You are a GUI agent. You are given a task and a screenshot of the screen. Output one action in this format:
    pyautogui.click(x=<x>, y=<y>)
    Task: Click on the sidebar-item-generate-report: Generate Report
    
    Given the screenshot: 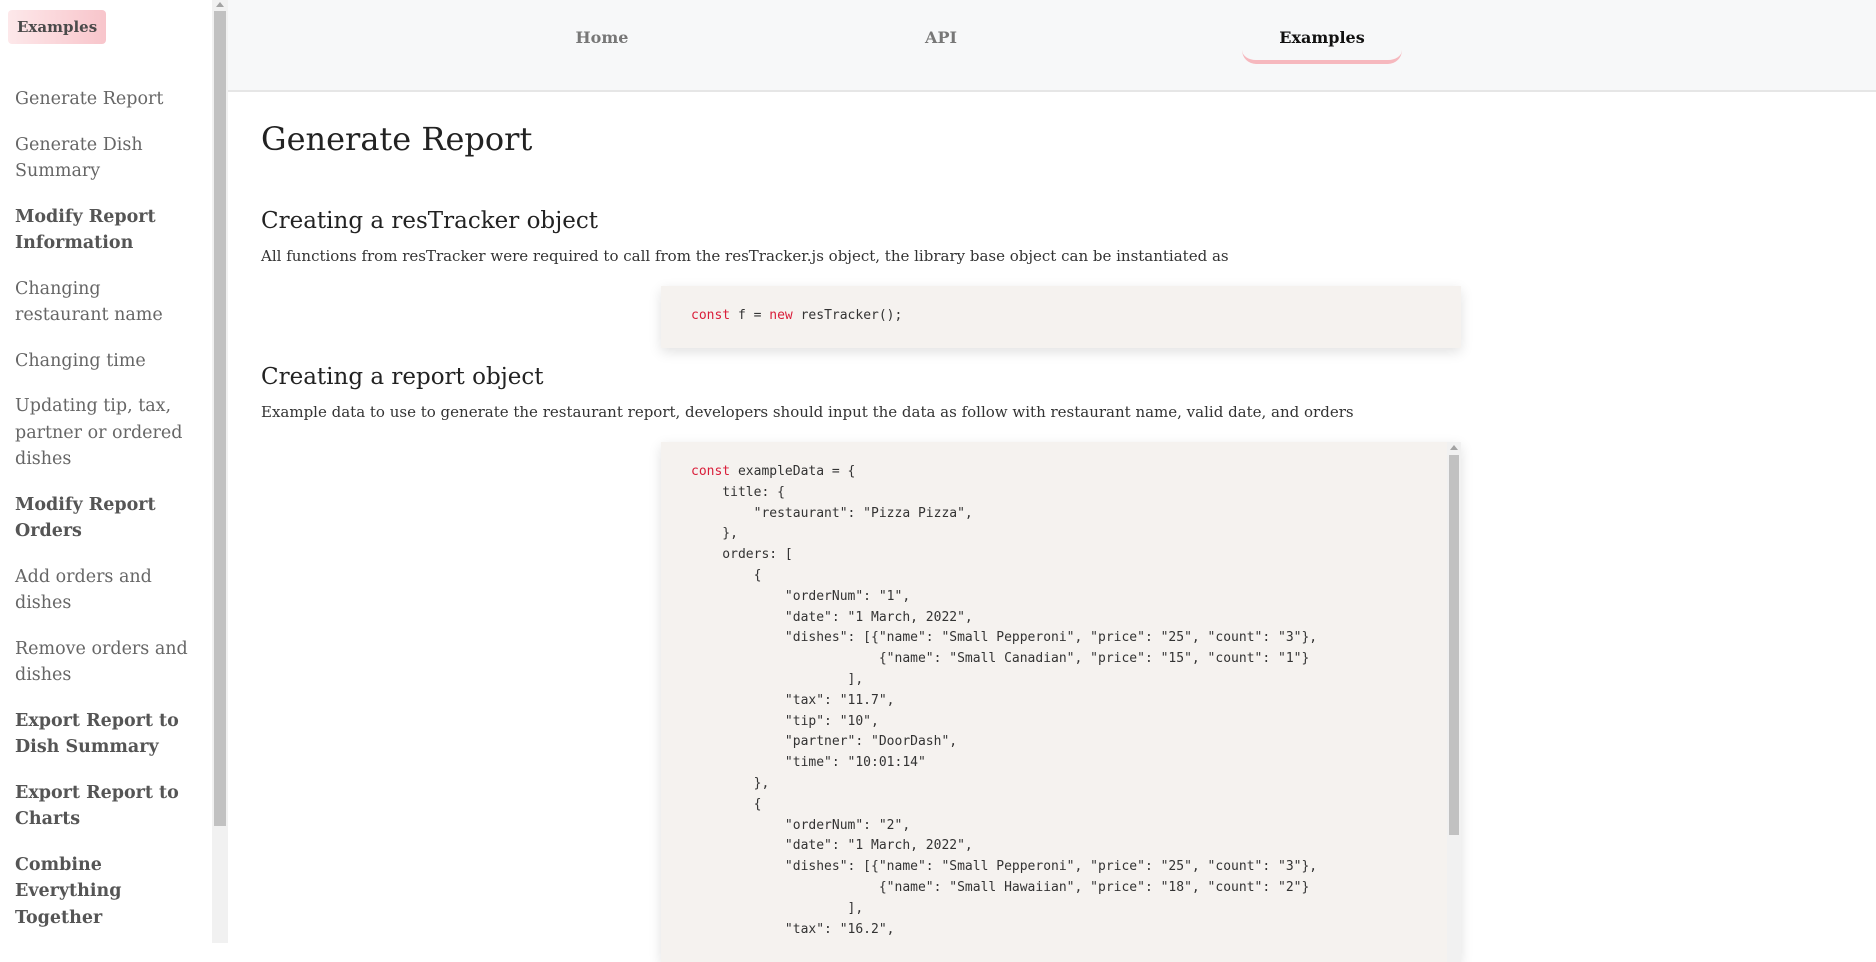 What is the action you would take?
    pyautogui.click(x=105, y=99)
    